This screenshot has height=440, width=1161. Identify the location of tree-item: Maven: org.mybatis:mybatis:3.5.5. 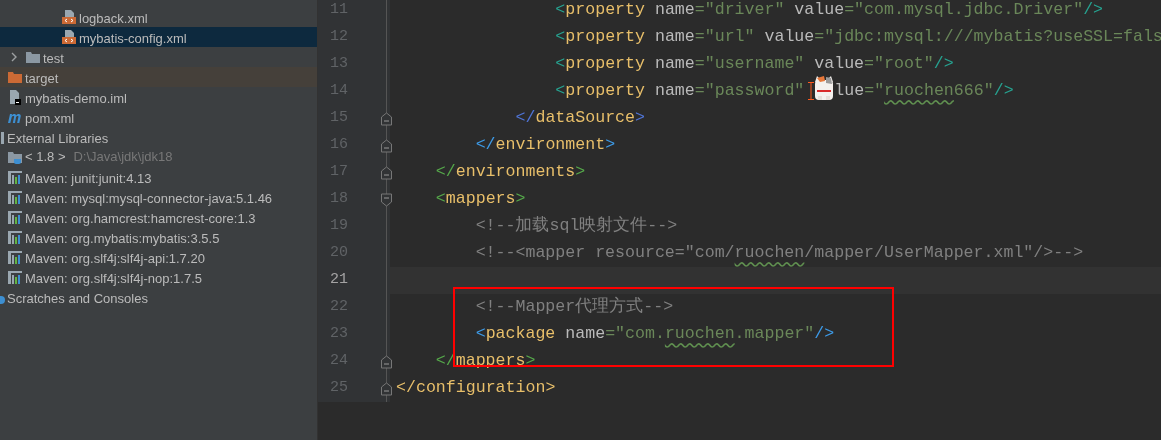
(158, 237).